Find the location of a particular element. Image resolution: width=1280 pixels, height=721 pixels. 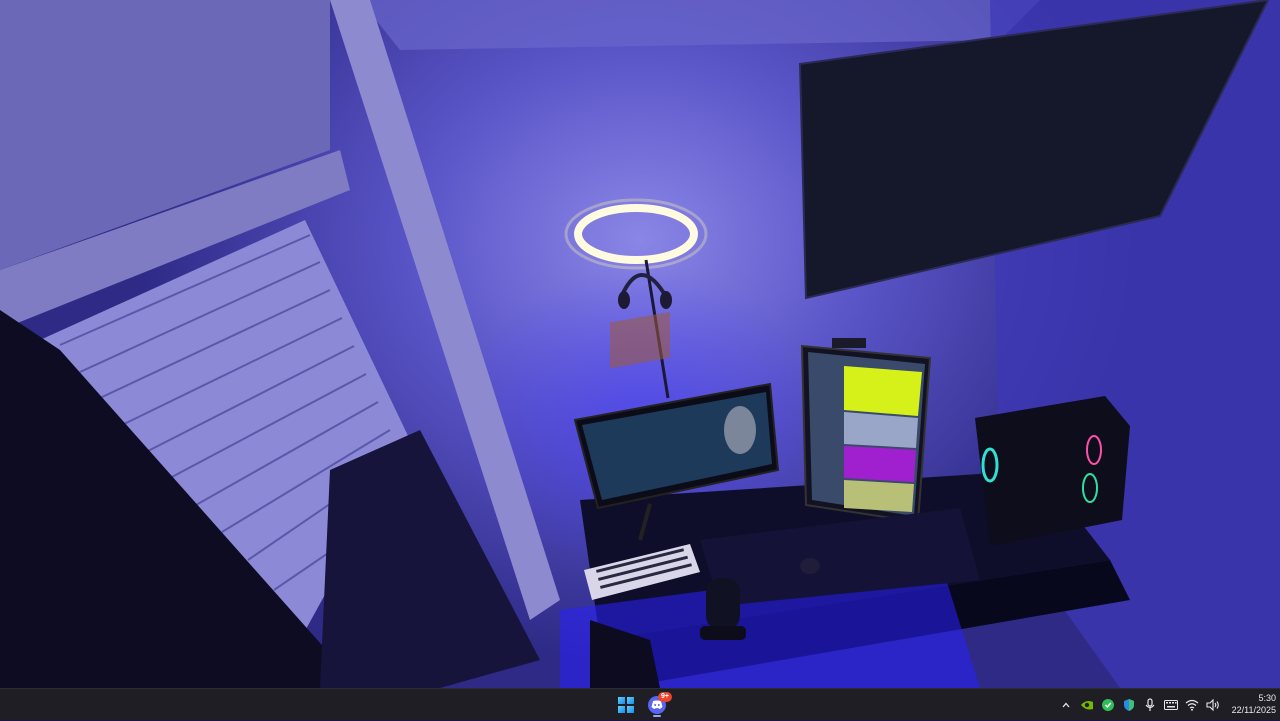

tray-microphone is located at coordinates (1150, 705).